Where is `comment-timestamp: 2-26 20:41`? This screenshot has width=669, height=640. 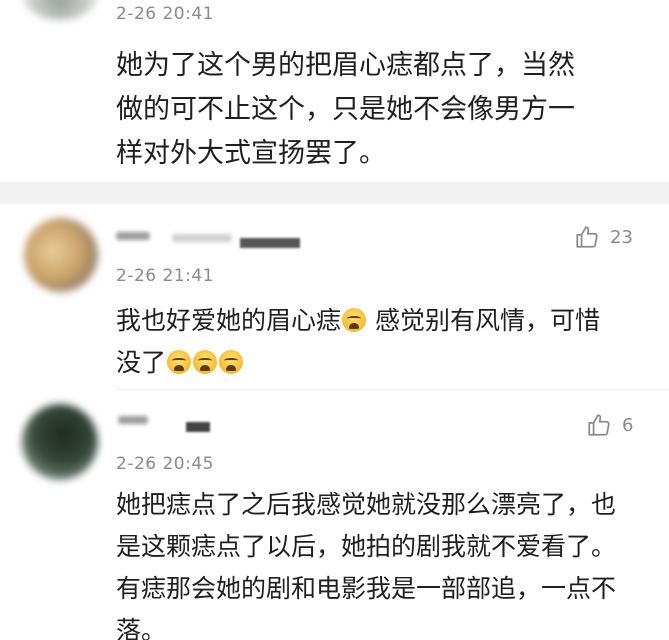 comment-timestamp: 2-26 20:41 is located at coordinates (165, 14).